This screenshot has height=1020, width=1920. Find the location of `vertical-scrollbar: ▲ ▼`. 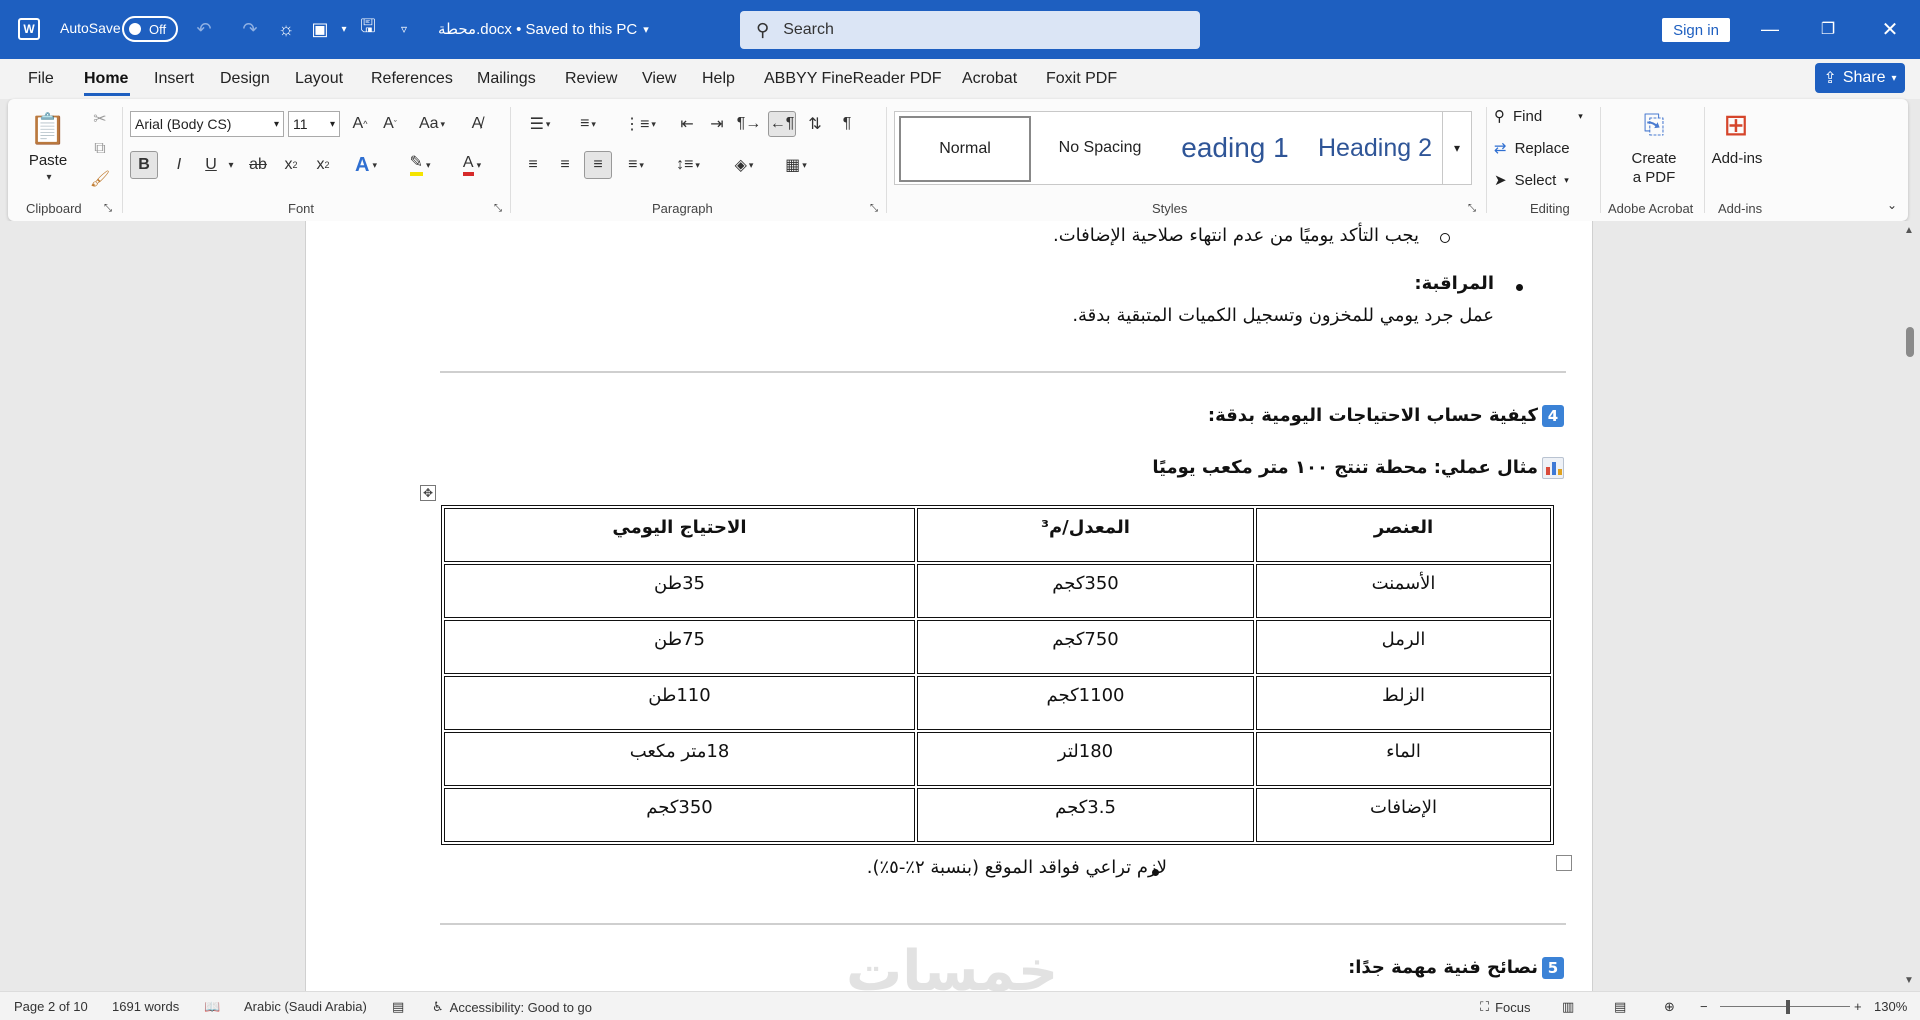

vertical-scrollbar: ▲ ▼ is located at coordinates (1910, 606).